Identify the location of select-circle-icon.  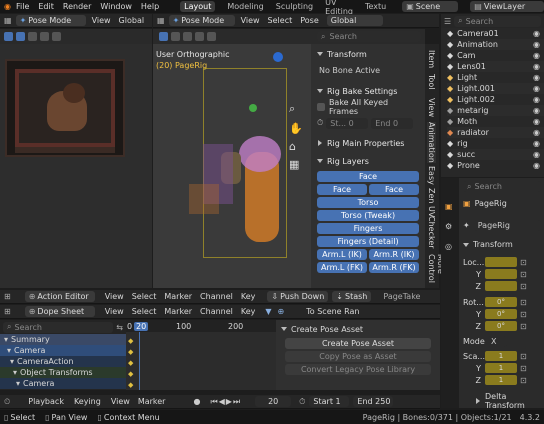
(32, 36).